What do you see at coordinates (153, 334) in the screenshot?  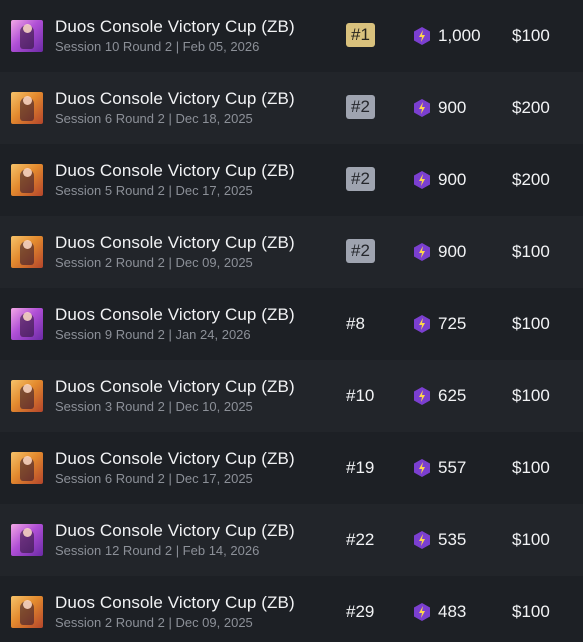 I see `event-session-date: Session 9 Round 2 | Jan 24, 2026` at bounding box center [153, 334].